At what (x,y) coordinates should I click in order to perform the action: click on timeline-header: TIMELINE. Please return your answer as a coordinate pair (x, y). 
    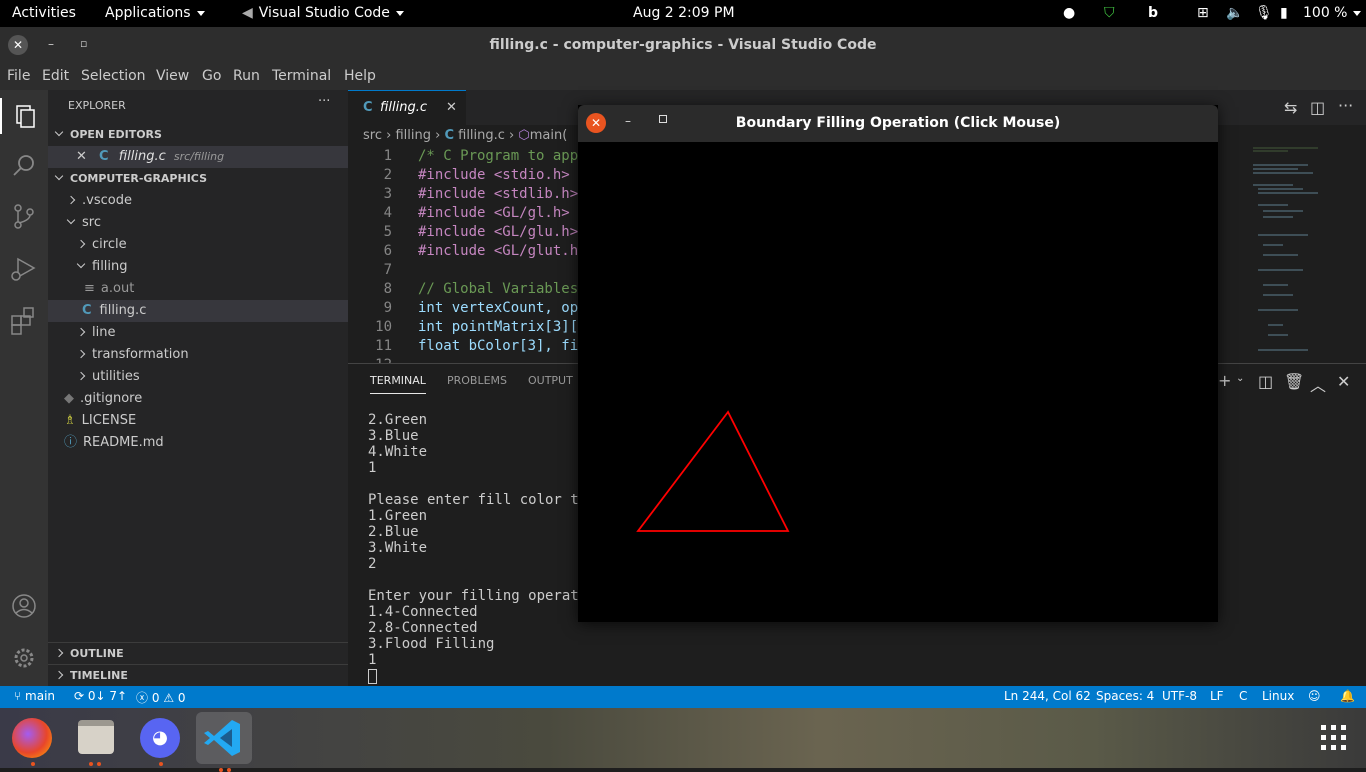
    Looking at the image, I should click on (198, 675).